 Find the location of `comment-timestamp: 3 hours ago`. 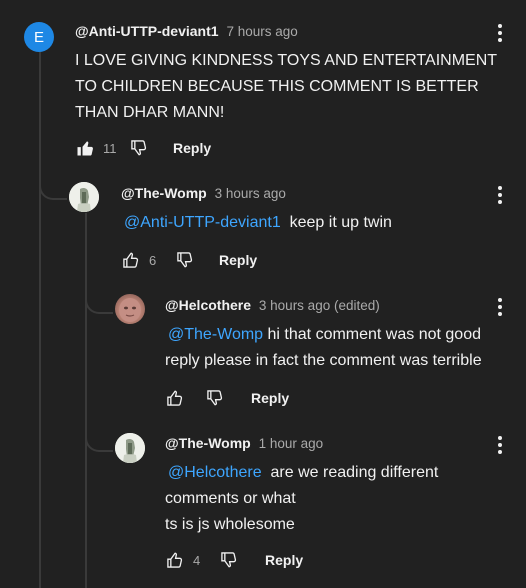

comment-timestamp: 3 hours ago is located at coordinates (250, 193).